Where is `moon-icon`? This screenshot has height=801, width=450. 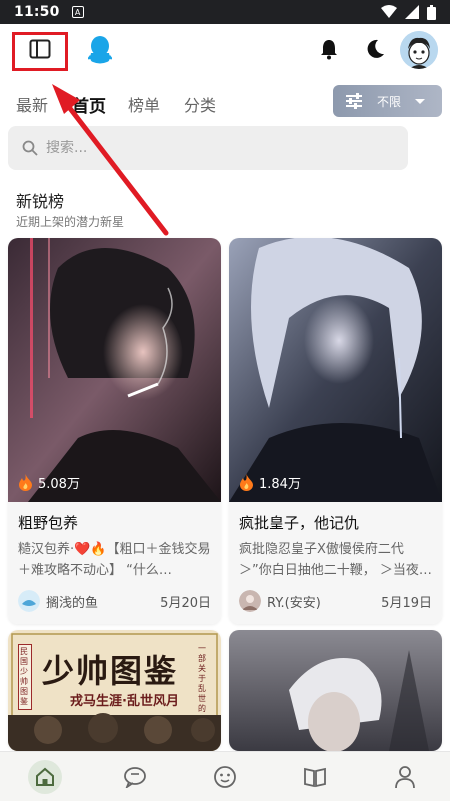 moon-icon is located at coordinates (375, 49).